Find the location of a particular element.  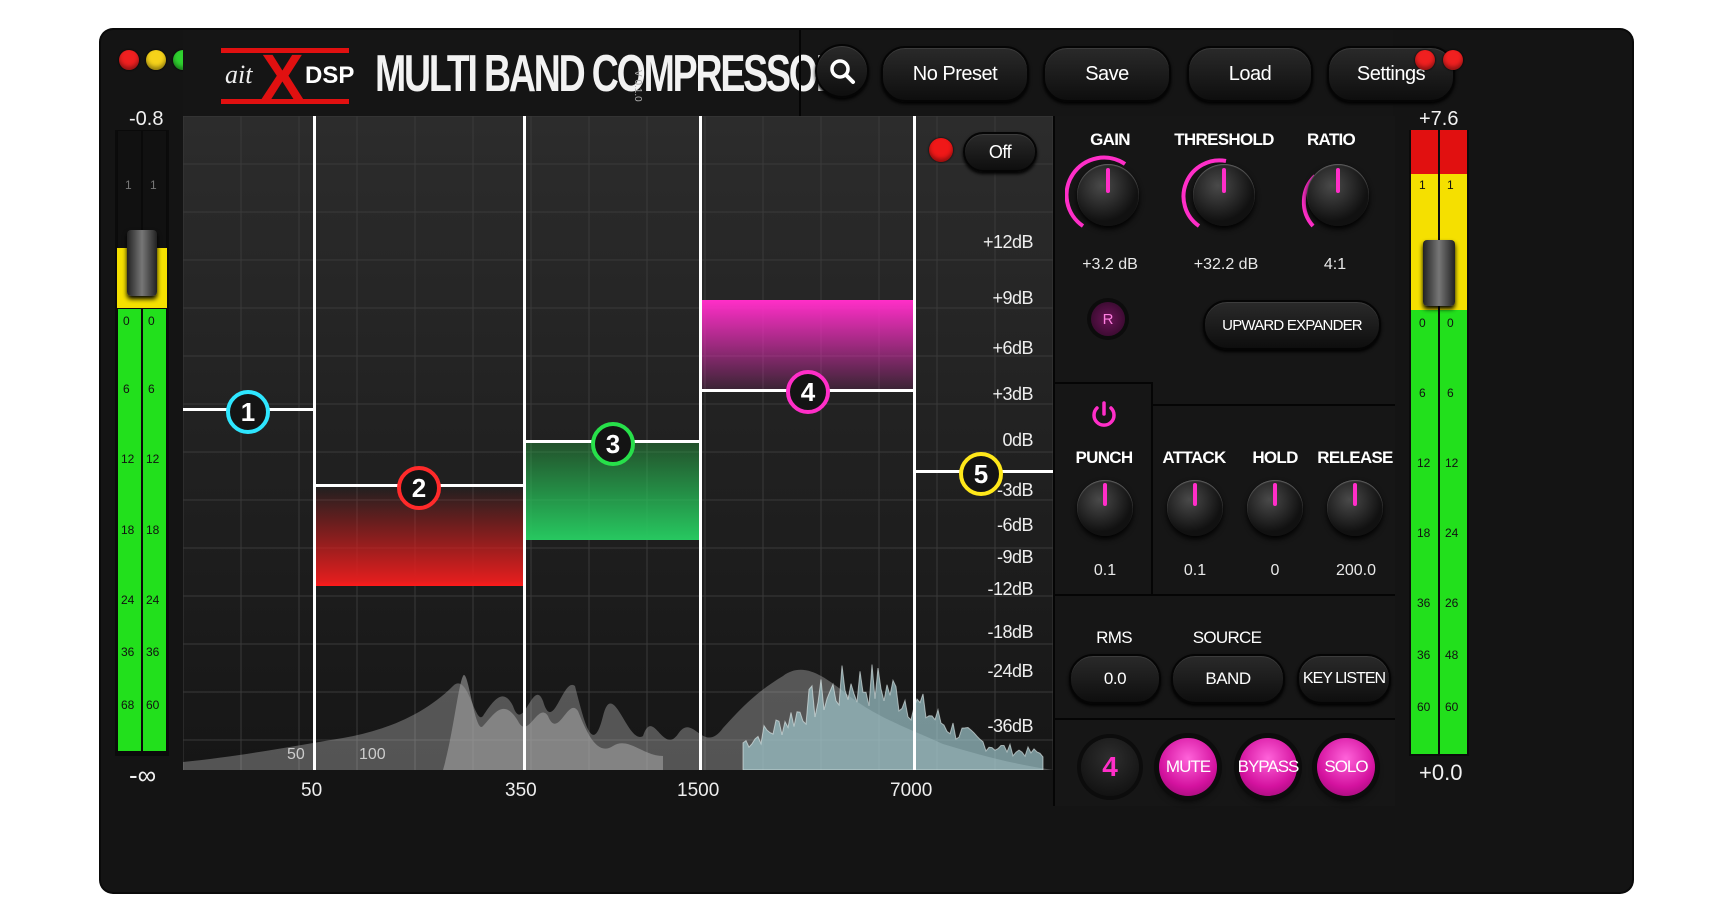

threshold-label: THRESHOLD is located at coordinates (1224, 139).